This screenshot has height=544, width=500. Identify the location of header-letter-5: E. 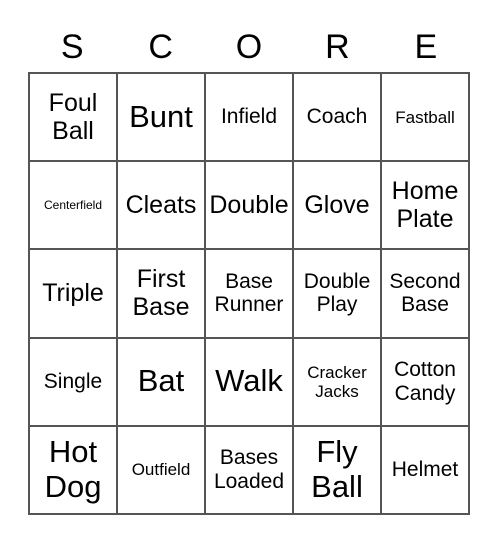
(426, 47).